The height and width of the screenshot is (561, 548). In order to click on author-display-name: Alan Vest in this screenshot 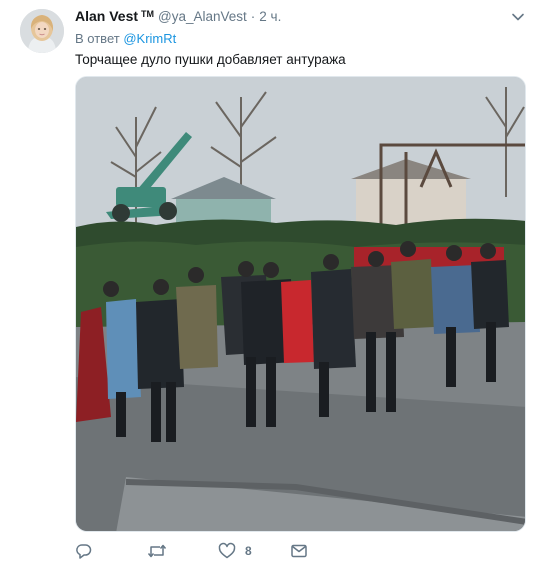, I will do `click(106, 16)`.